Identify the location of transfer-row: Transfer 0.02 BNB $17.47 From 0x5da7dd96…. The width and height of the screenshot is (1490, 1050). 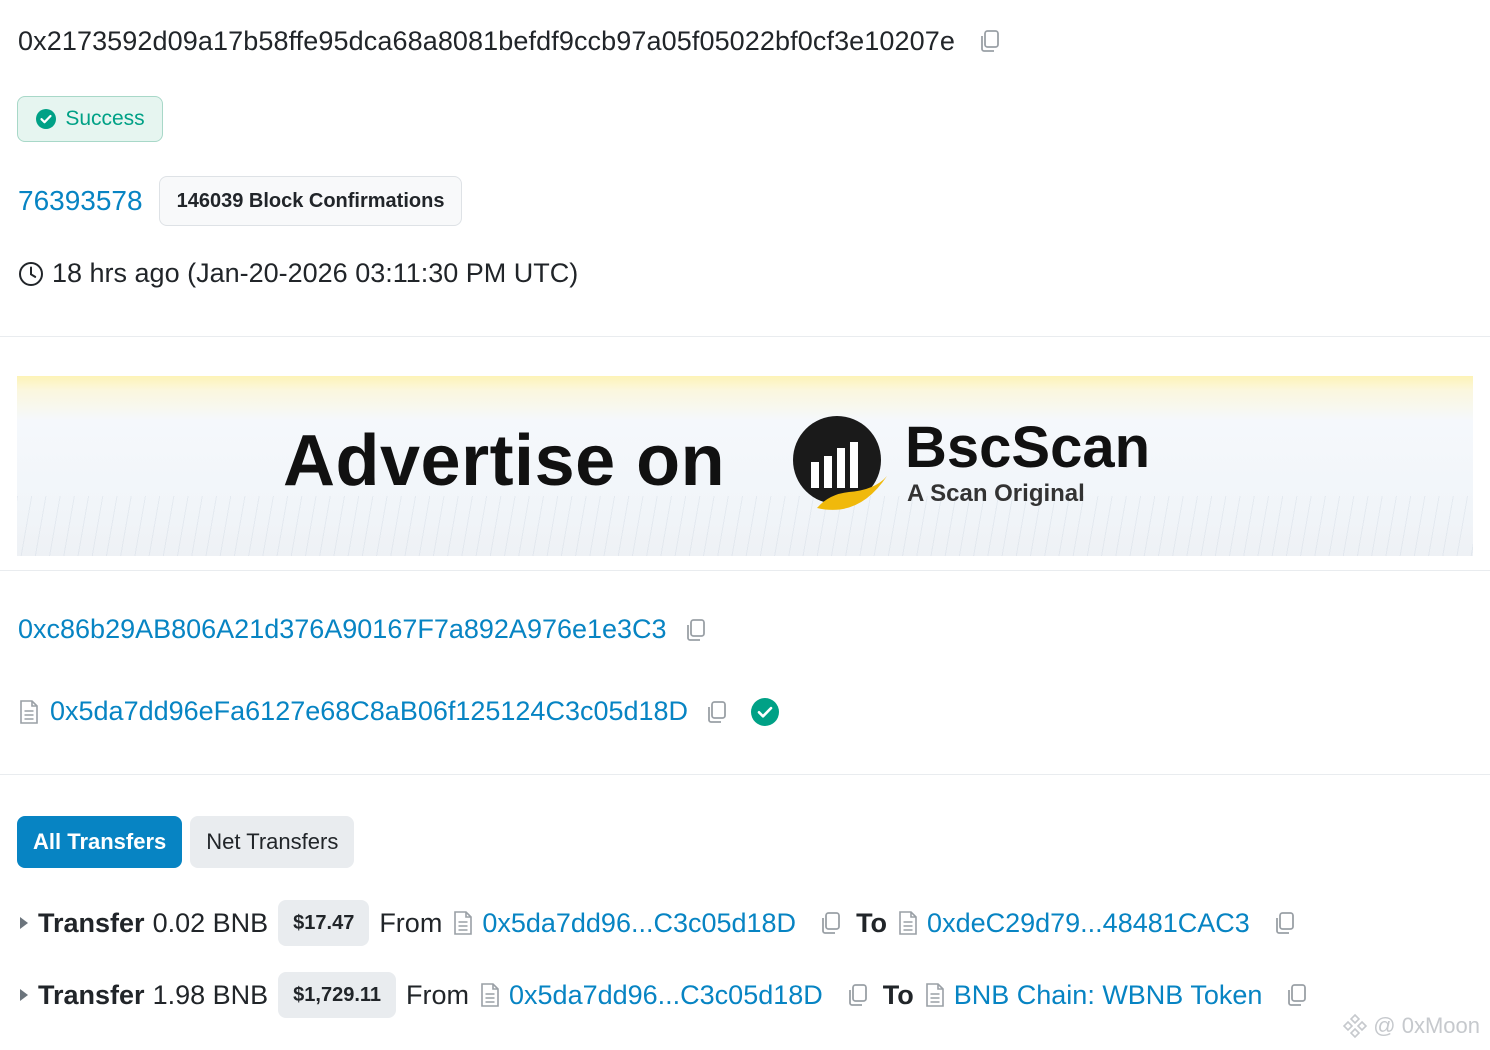
(664, 923).